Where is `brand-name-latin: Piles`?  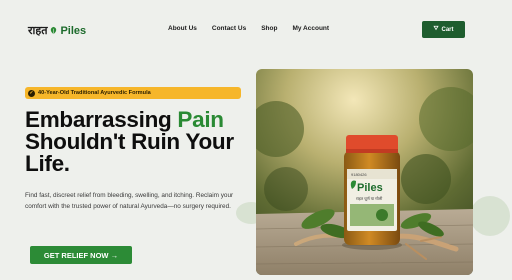 brand-name-latin: Piles is located at coordinates (73, 30).